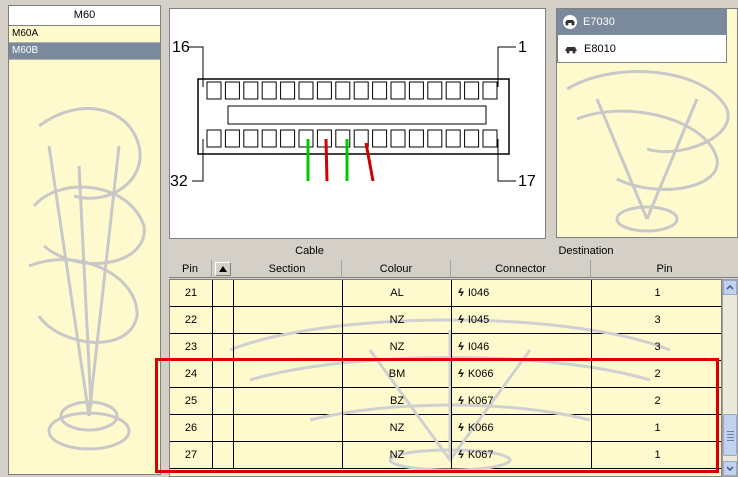 Image resolution: width=738 pixels, height=477 pixels. I want to click on column-header-section: Section, so click(287, 269).